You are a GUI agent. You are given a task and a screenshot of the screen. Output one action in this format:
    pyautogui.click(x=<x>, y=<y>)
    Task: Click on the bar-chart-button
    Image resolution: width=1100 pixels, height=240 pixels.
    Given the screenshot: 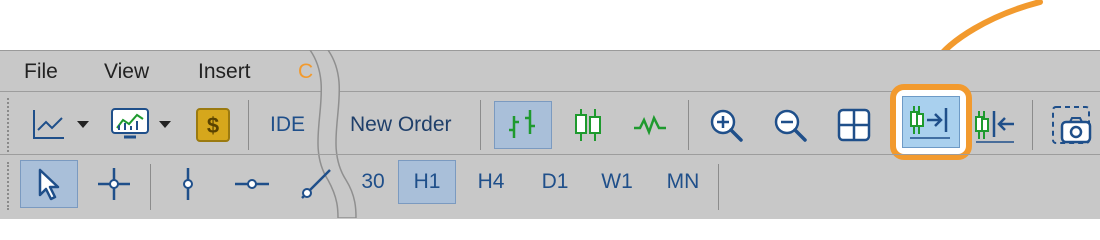 What is the action you would take?
    pyautogui.click(x=523, y=125)
    